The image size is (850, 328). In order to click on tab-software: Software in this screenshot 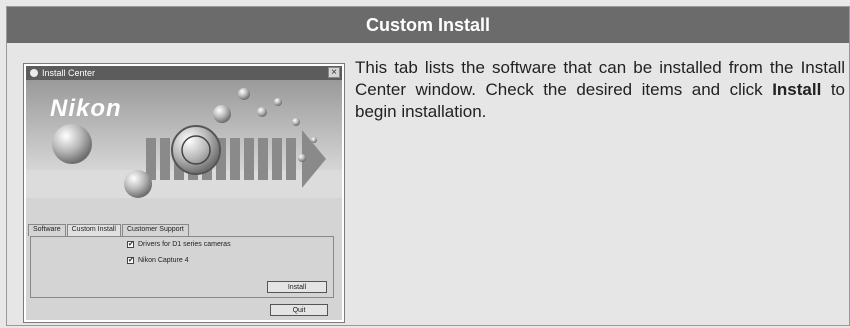, I will do `click(47, 230)`.